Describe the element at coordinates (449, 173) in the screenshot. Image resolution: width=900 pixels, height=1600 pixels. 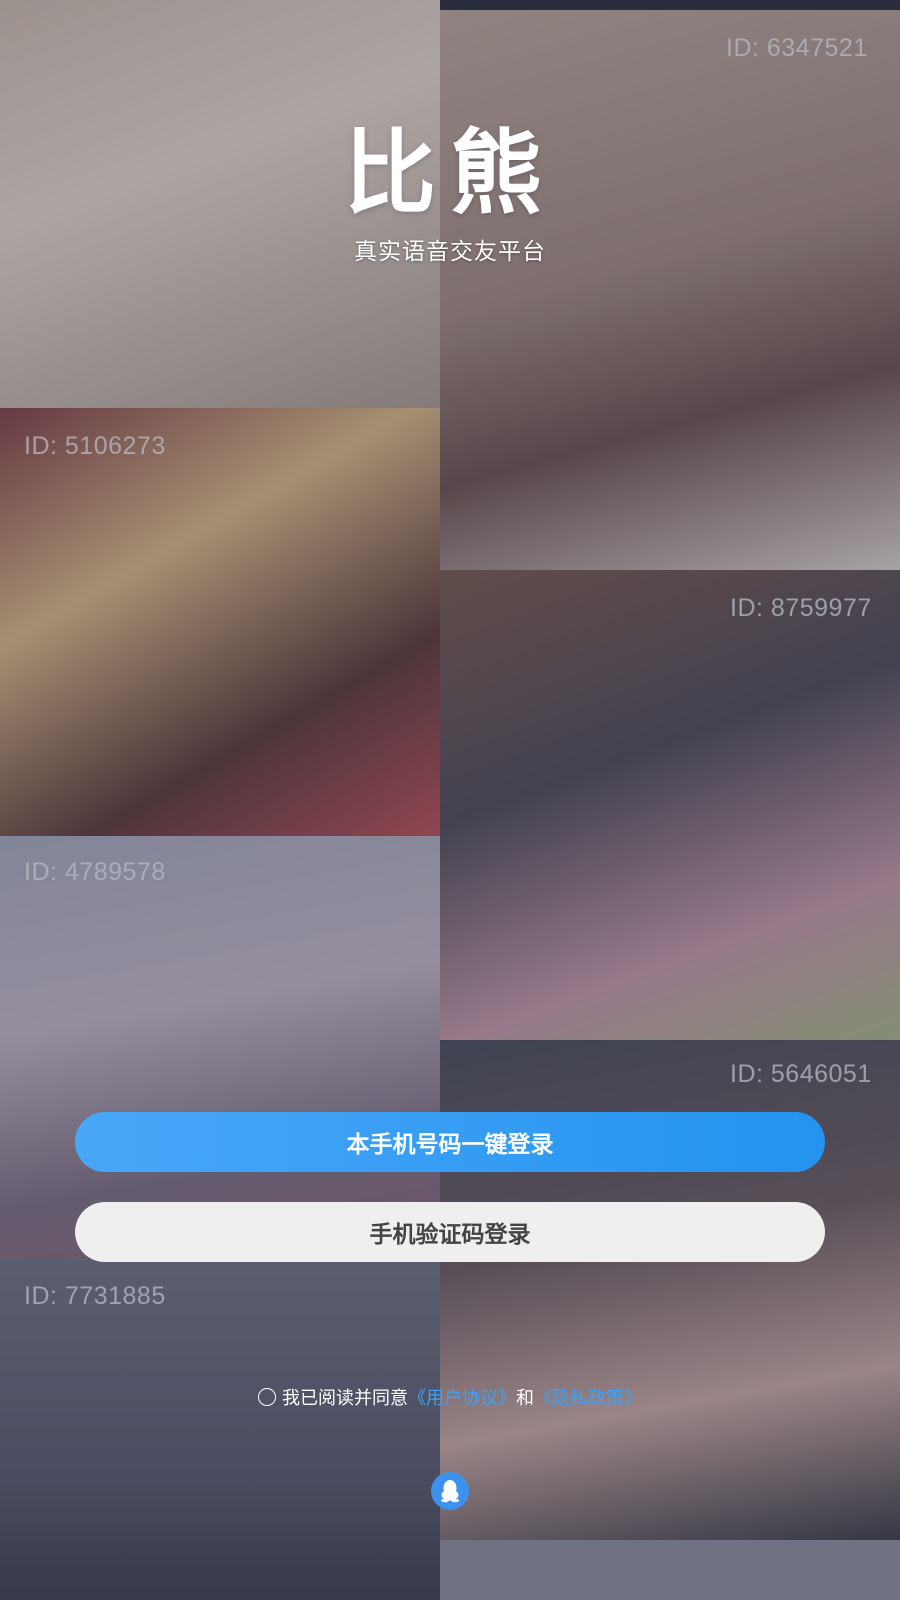
I see `app-logo: 比熊` at that location.